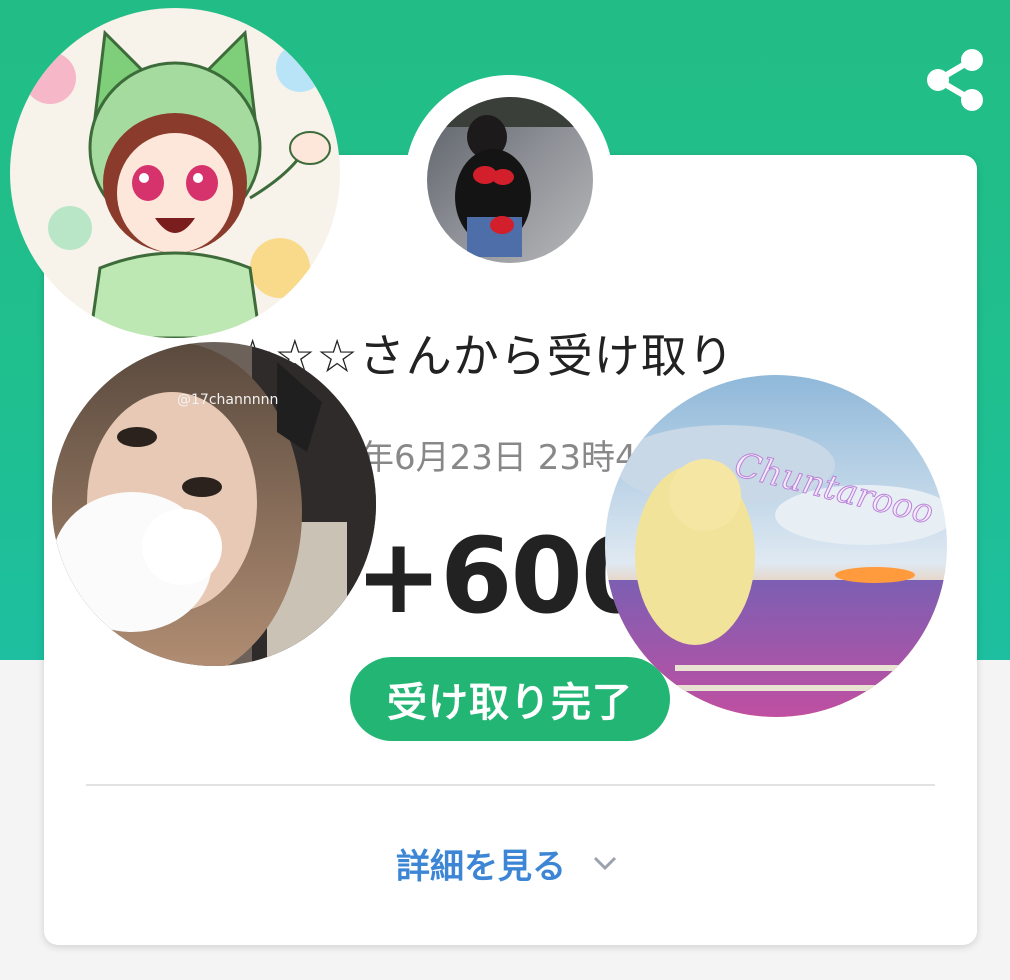  I want to click on status-label: 受け取り完了, so click(510, 703).